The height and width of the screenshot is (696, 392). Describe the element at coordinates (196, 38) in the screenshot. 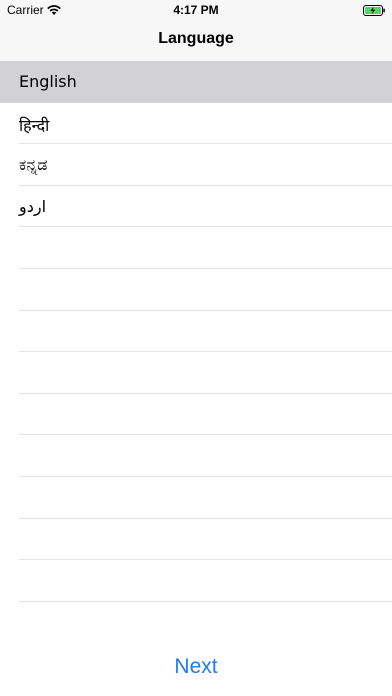

I see `page-title: Language` at that location.